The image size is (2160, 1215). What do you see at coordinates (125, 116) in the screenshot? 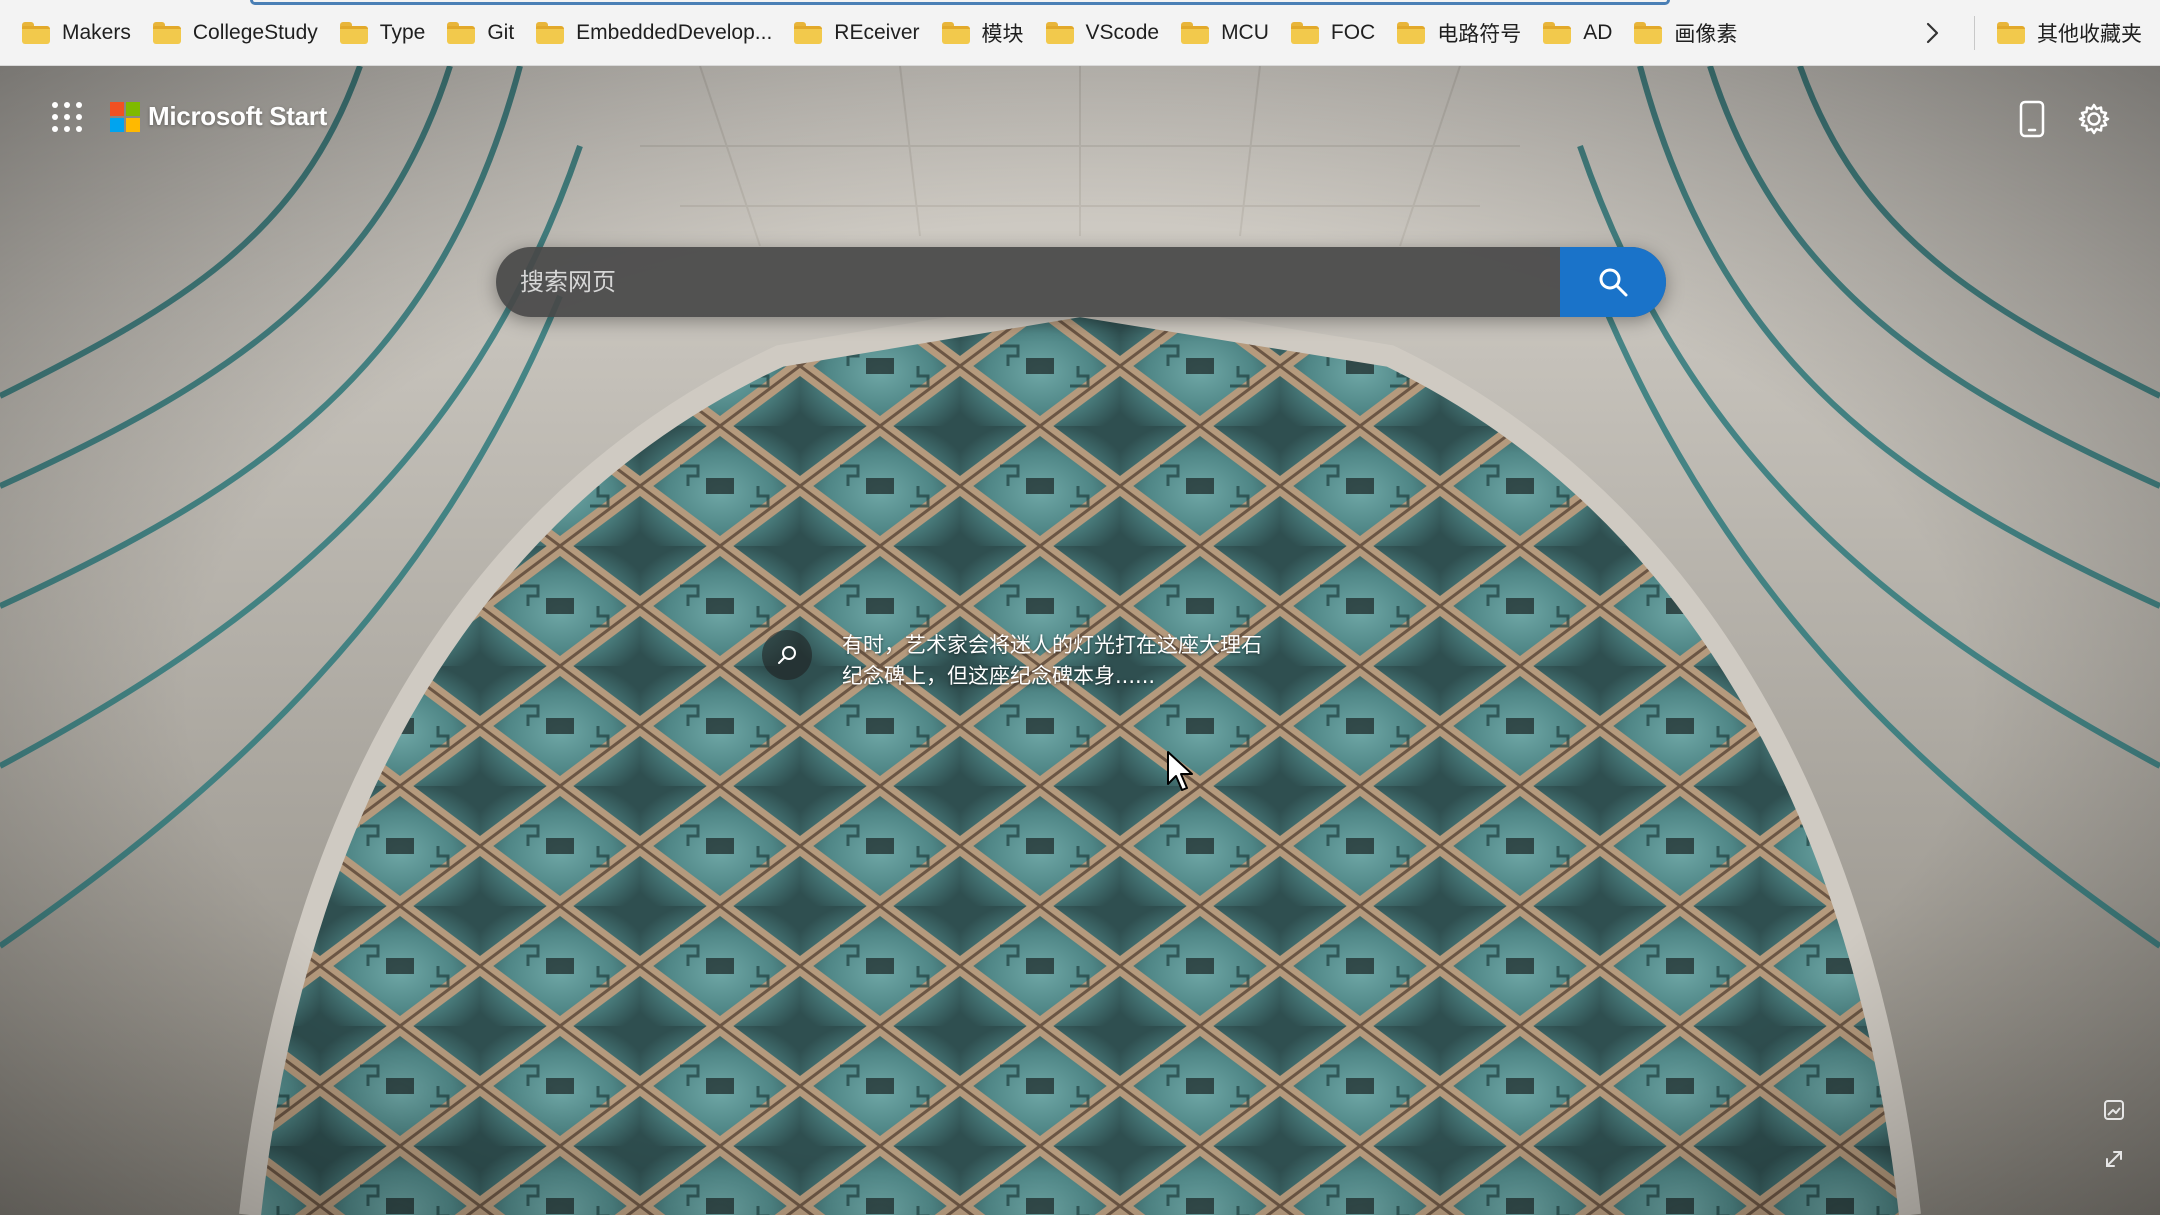
I see `microsoft-logo-icon` at bounding box center [125, 116].